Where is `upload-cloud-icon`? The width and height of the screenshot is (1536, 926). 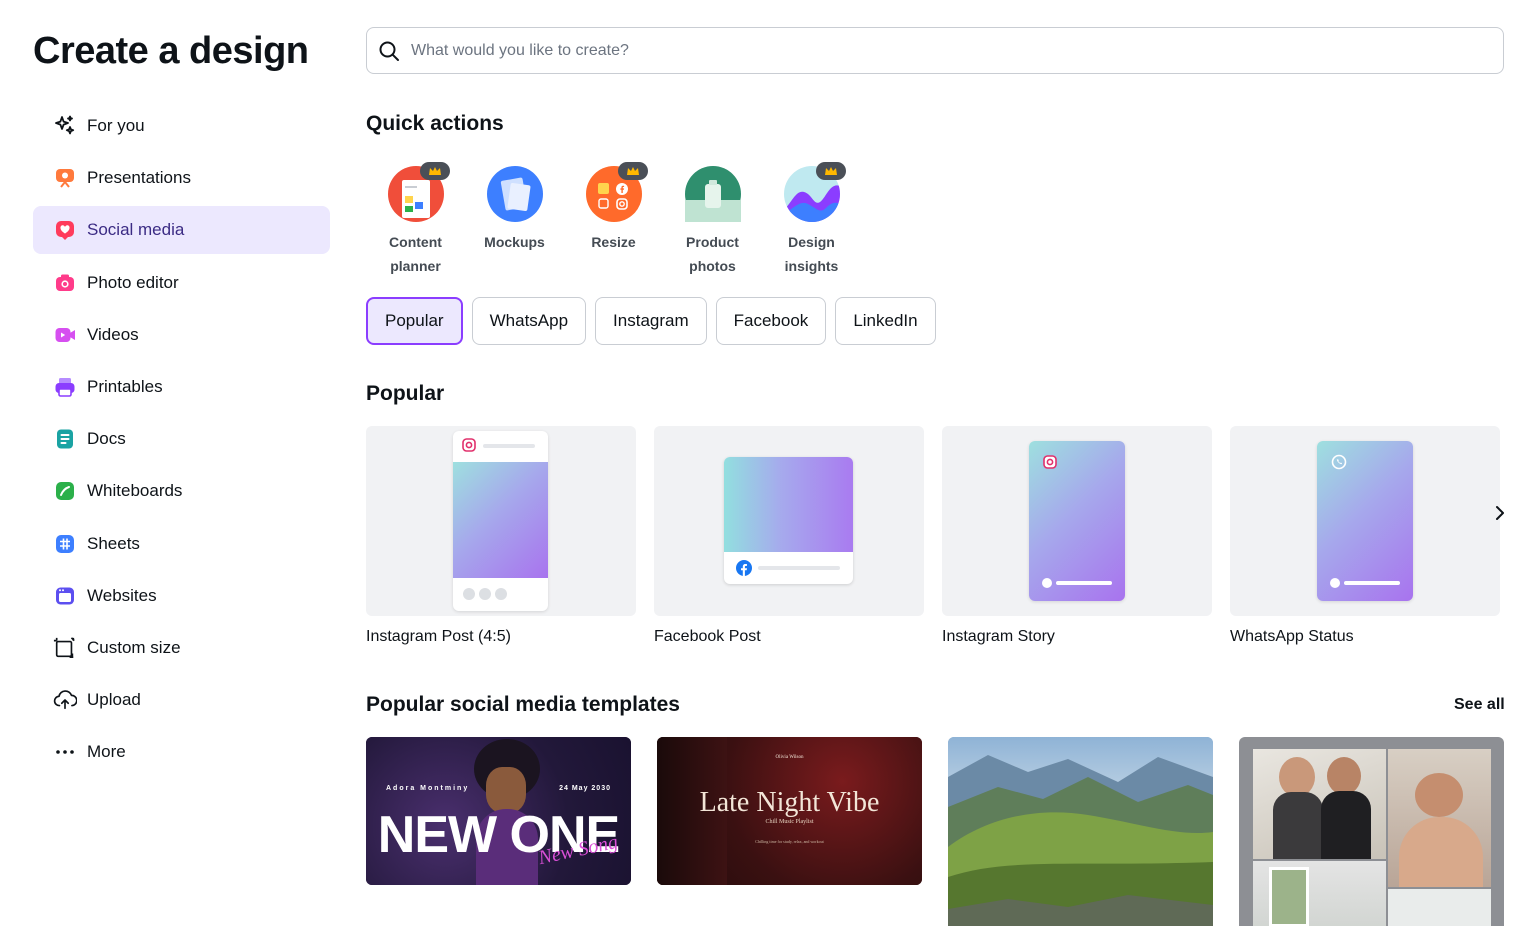 upload-cloud-icon is located at coordinates (65, 700).